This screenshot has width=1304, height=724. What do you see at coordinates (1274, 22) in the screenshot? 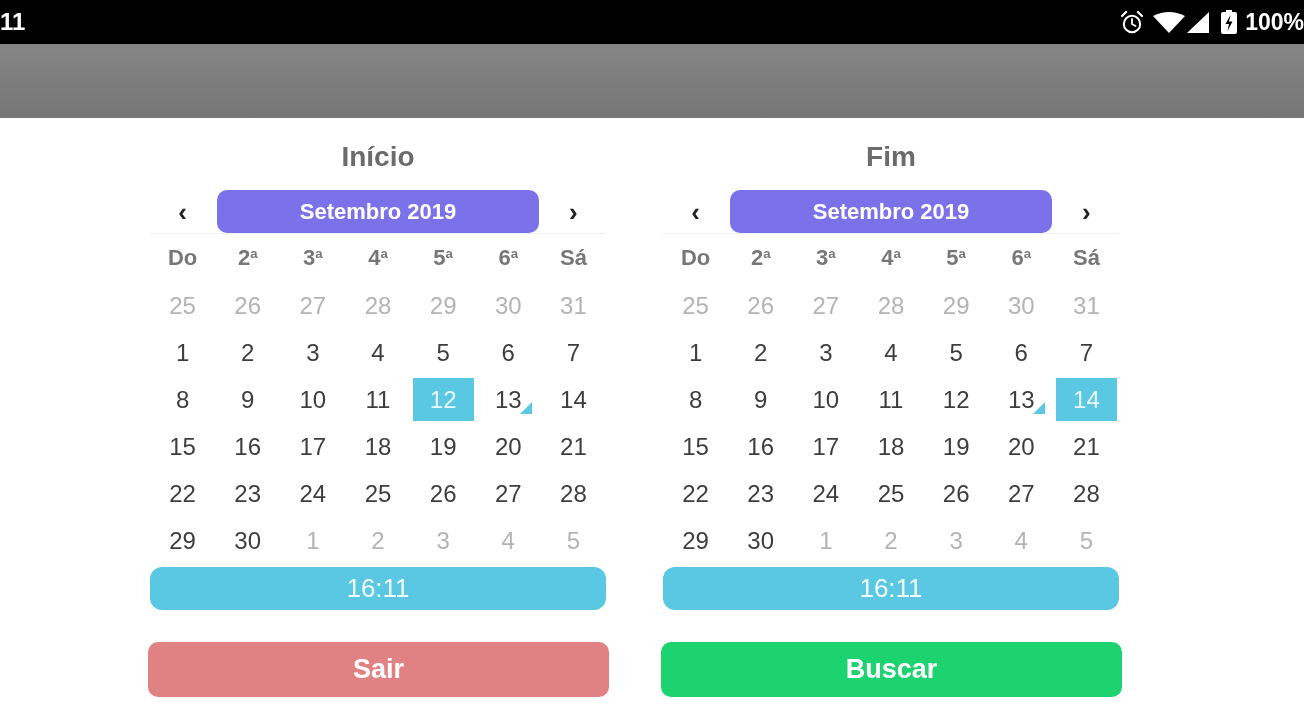
I see `battery-percent: 100%` at bounding box center [1274, 22].